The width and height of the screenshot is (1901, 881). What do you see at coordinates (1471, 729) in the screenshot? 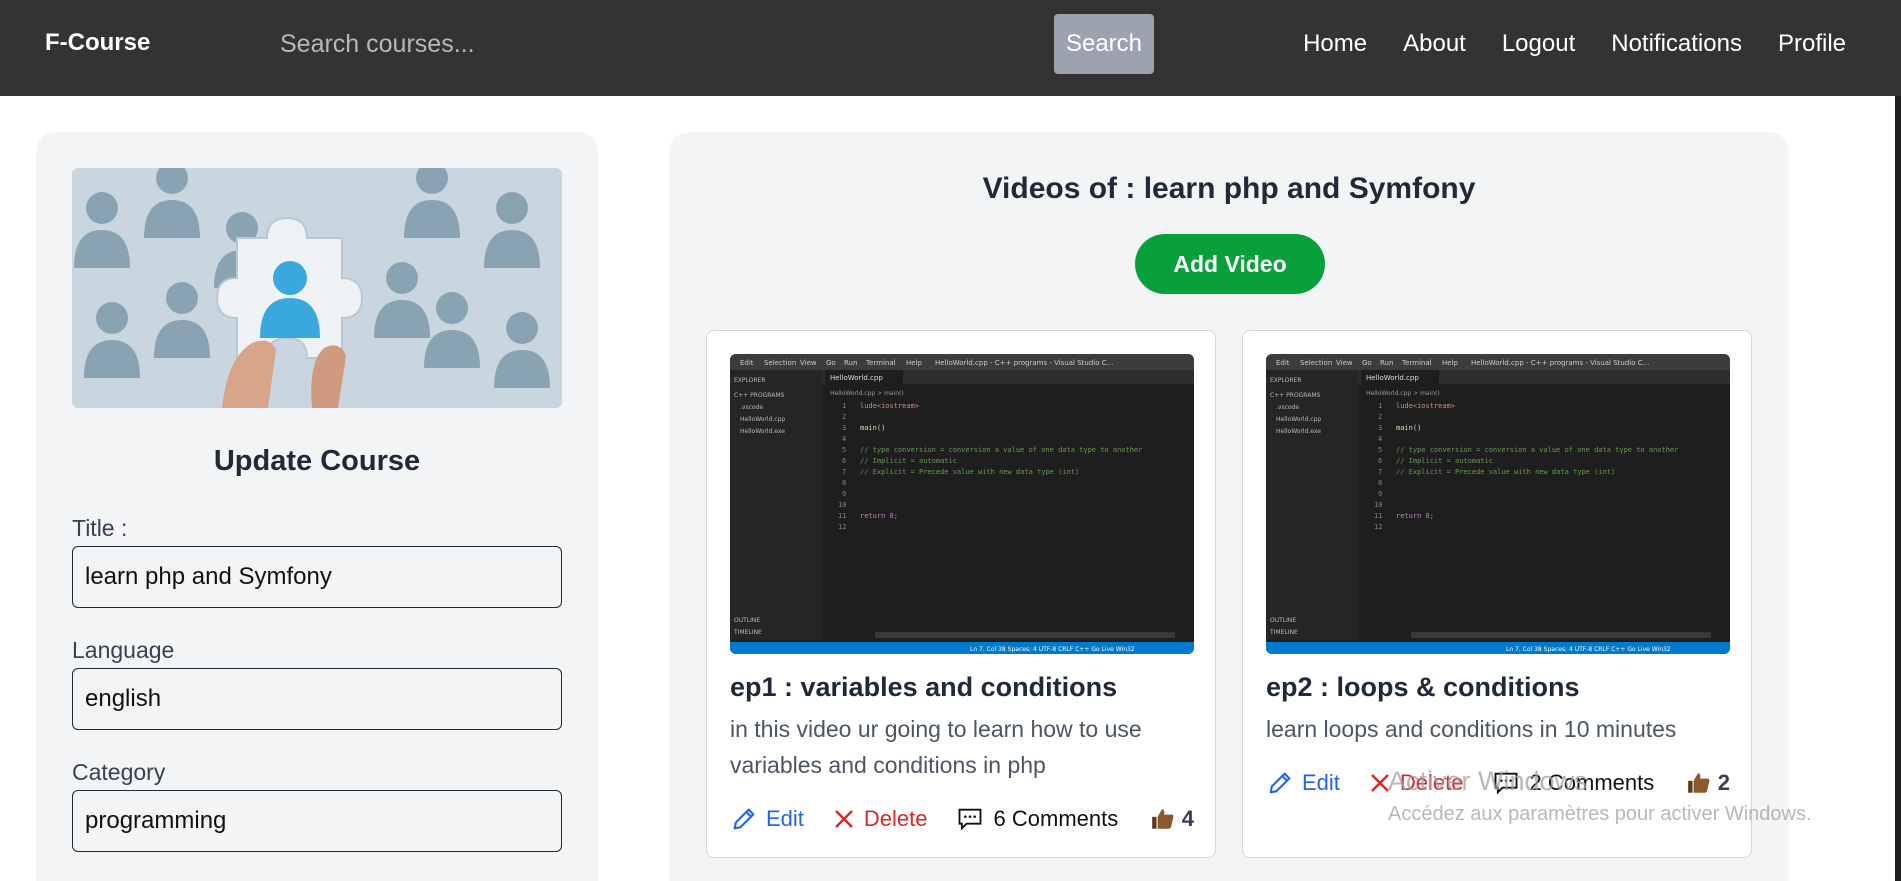
I see `video-description: learn loops and conditions in 10 minutes` at bounding box center [1471, 729].